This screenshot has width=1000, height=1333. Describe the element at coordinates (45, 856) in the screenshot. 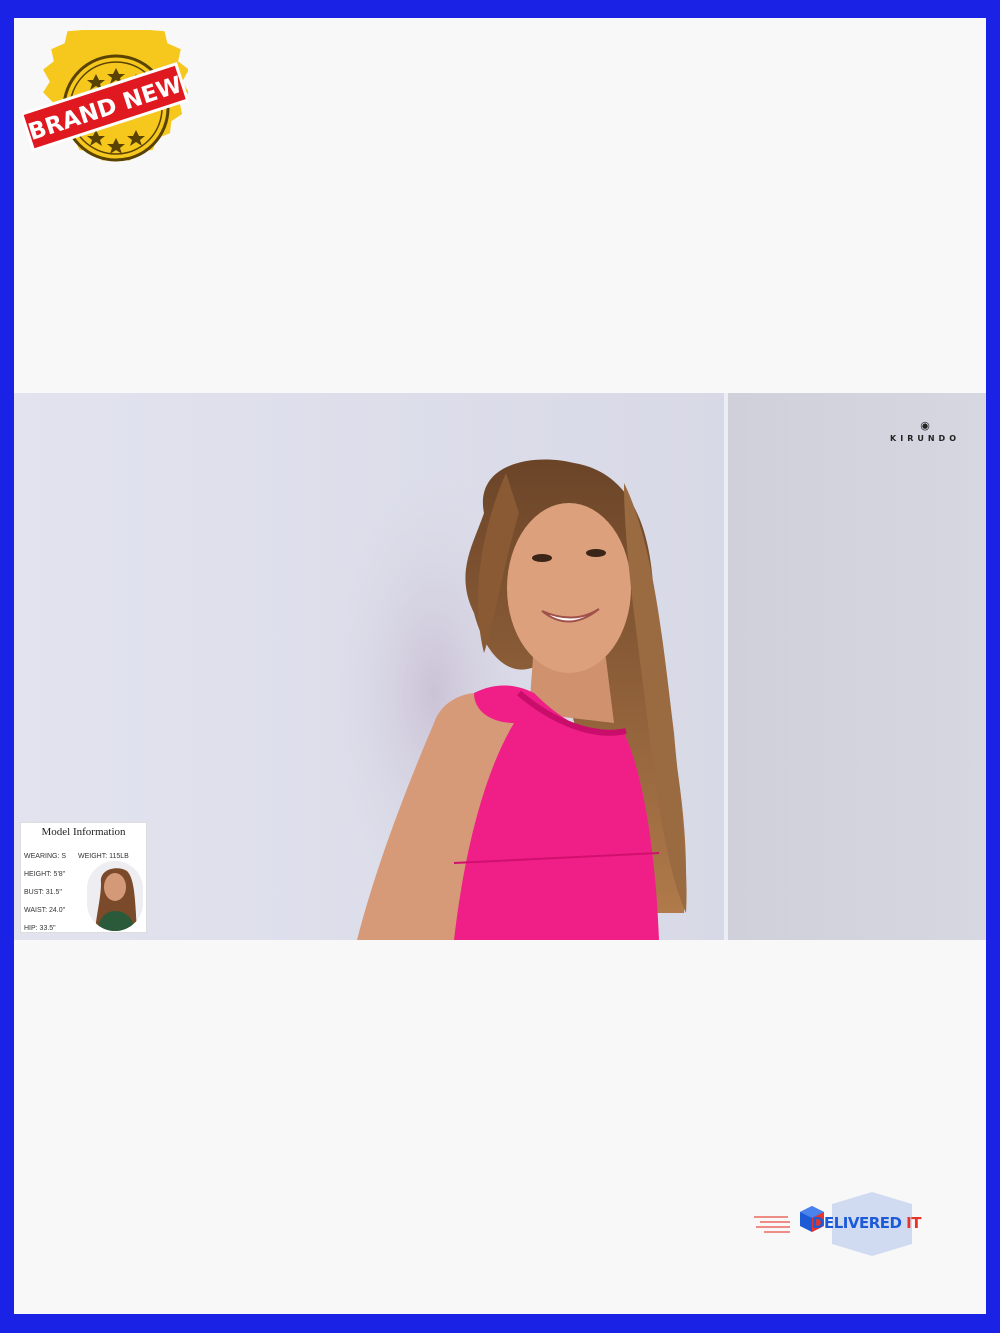

I see `model-info-row: WEARING: S` at that location.